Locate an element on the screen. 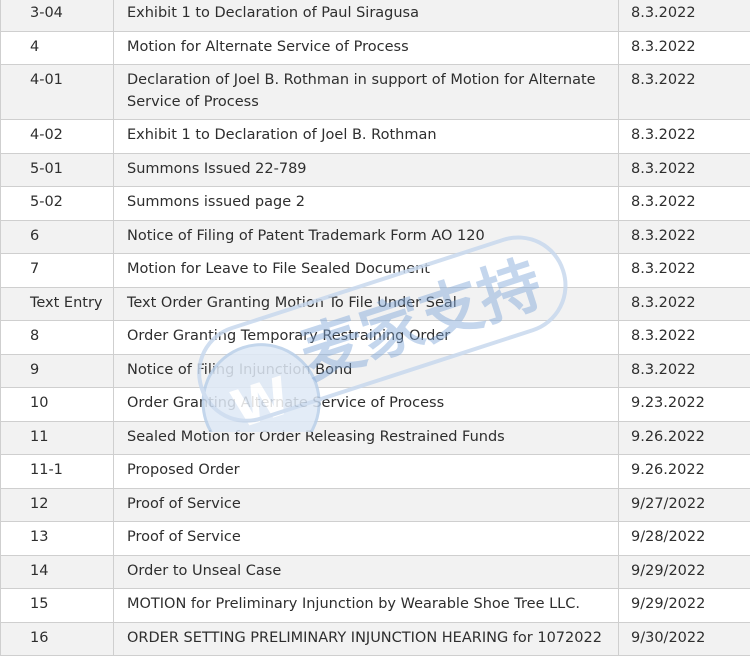  docket-description-cell: Motion for Leave to File Sealed Document is located at coordinates (366, 270).